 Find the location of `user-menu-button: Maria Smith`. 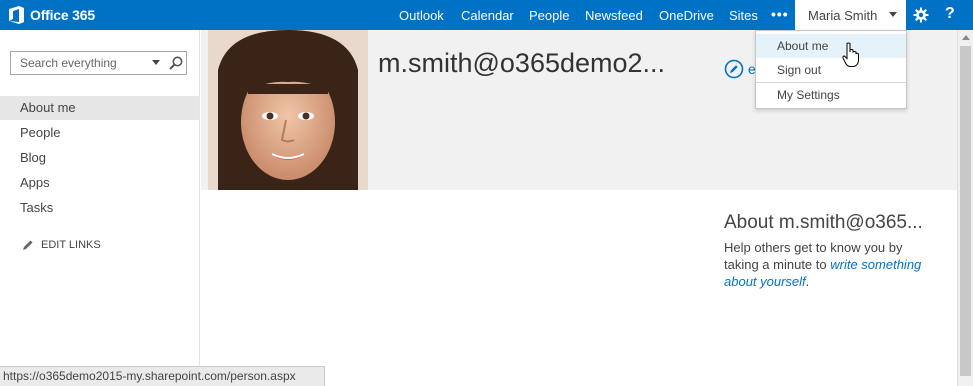

user-menu-button: Maria Smith is located at coordinates (850, 15).